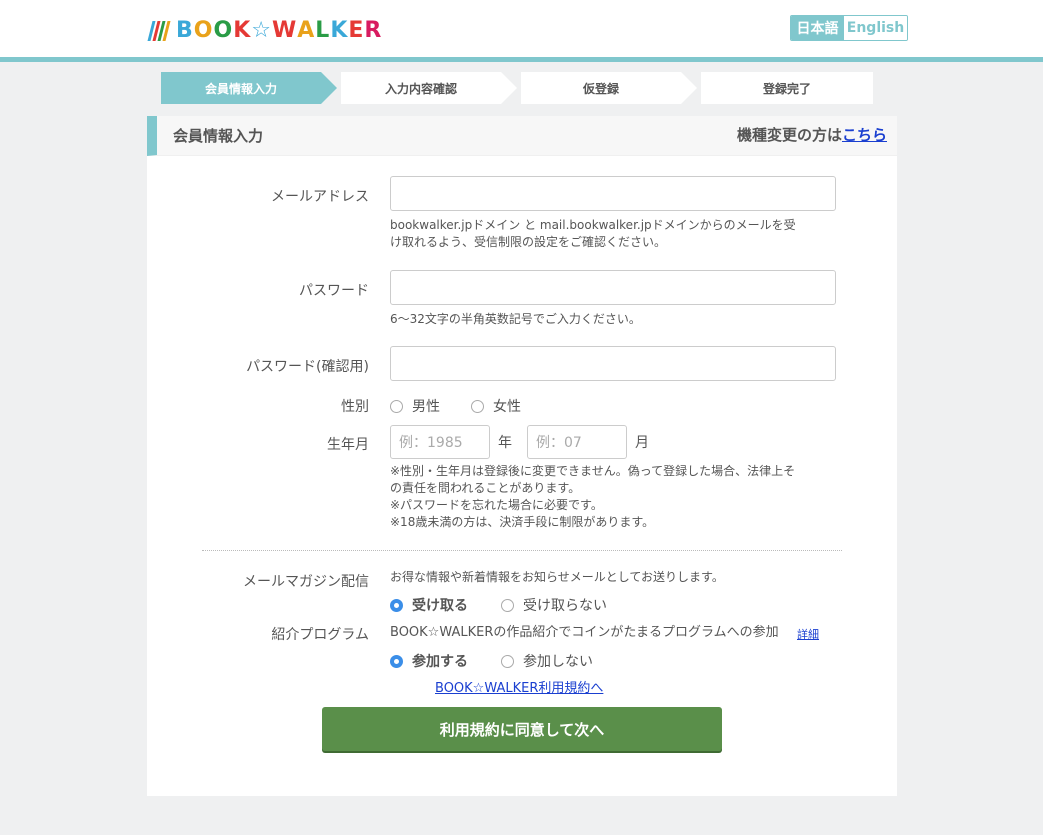 This screenshot has height=835, width=1043. What do you see at coordinates (429, 661) in the screenshot?
I see `referral-yes-radio: 参加する` at bounding box center [429, 661].